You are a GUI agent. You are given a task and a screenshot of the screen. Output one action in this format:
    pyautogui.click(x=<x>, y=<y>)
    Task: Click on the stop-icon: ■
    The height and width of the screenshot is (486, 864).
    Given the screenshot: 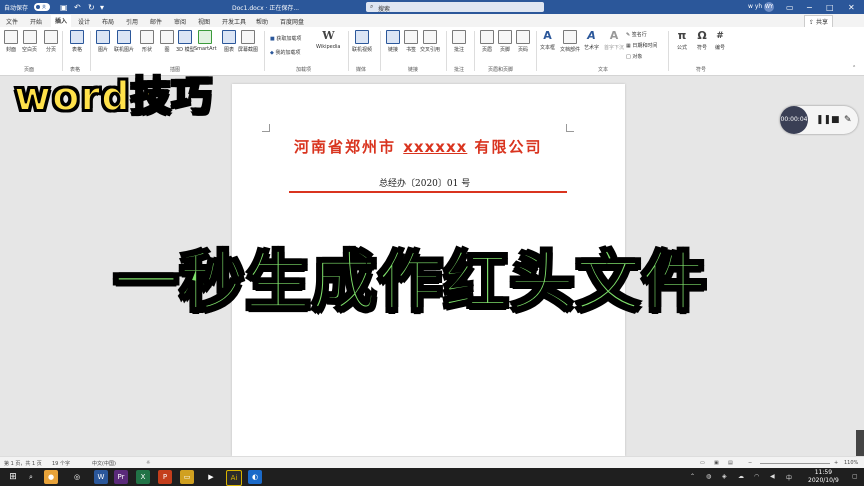 What is the action you would take?
    pyautogui.click(x=835, y=120)
    